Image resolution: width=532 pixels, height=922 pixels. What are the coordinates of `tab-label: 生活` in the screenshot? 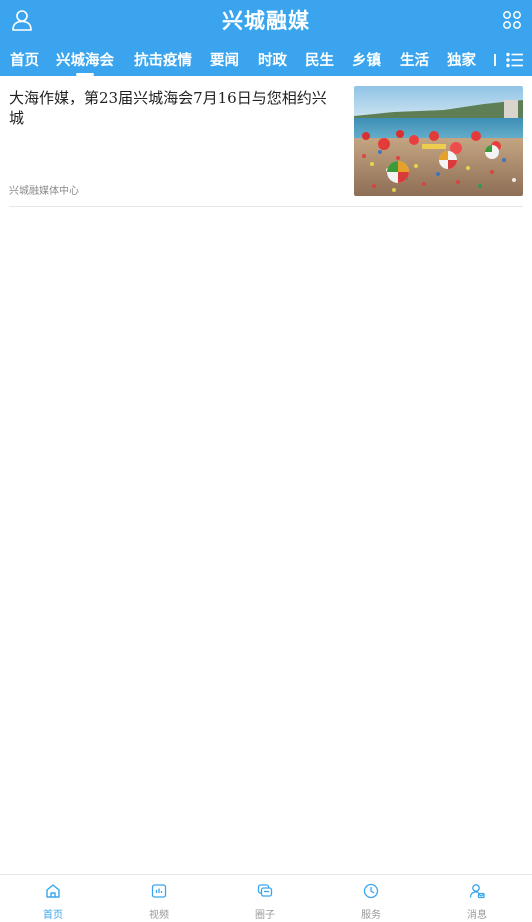 It's located at (414, 61).